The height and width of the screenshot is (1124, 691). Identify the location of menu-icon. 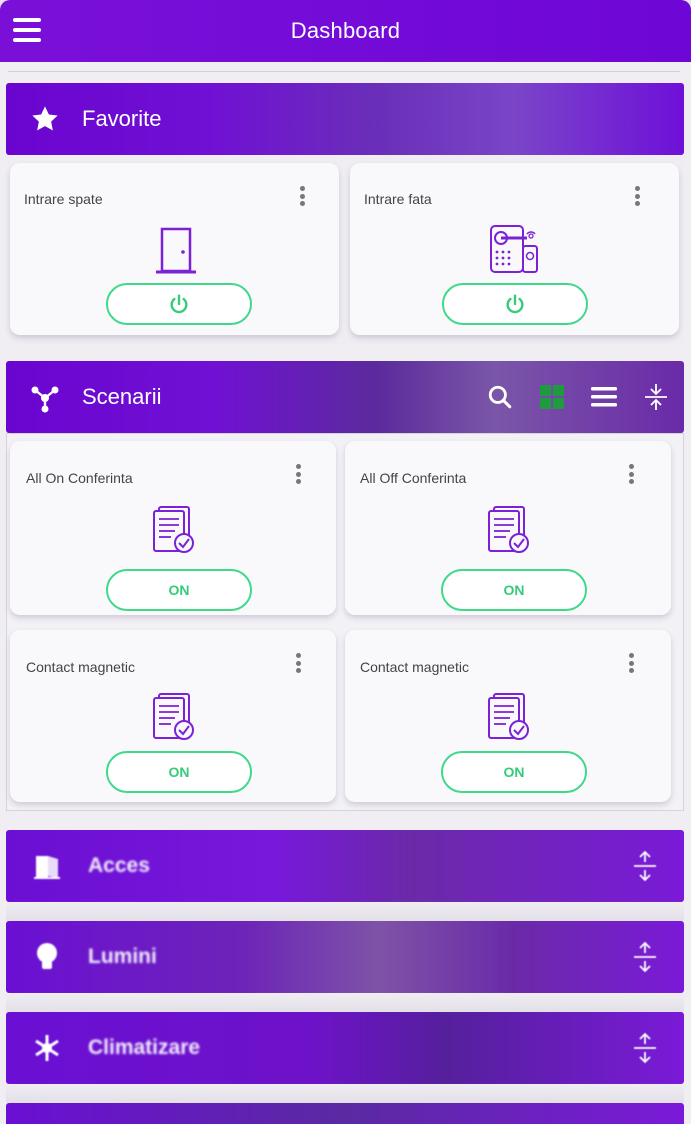
(27, 30).